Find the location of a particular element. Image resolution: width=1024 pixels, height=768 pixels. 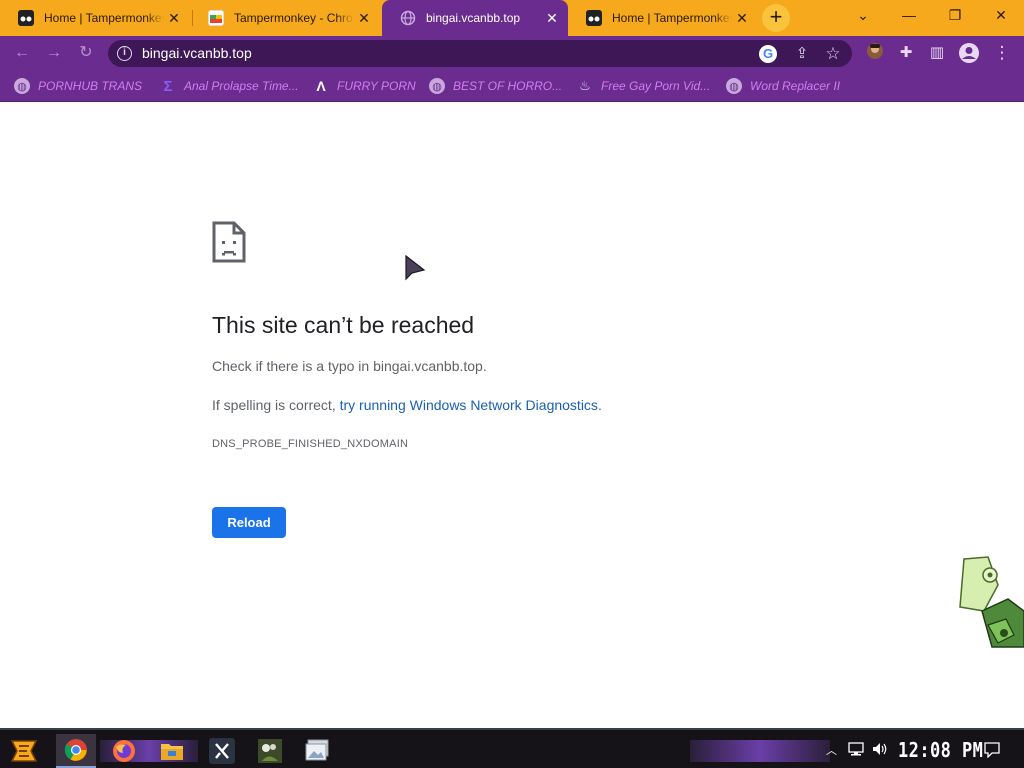

share-icon: ⇪ is located at coordinates (802, 54).